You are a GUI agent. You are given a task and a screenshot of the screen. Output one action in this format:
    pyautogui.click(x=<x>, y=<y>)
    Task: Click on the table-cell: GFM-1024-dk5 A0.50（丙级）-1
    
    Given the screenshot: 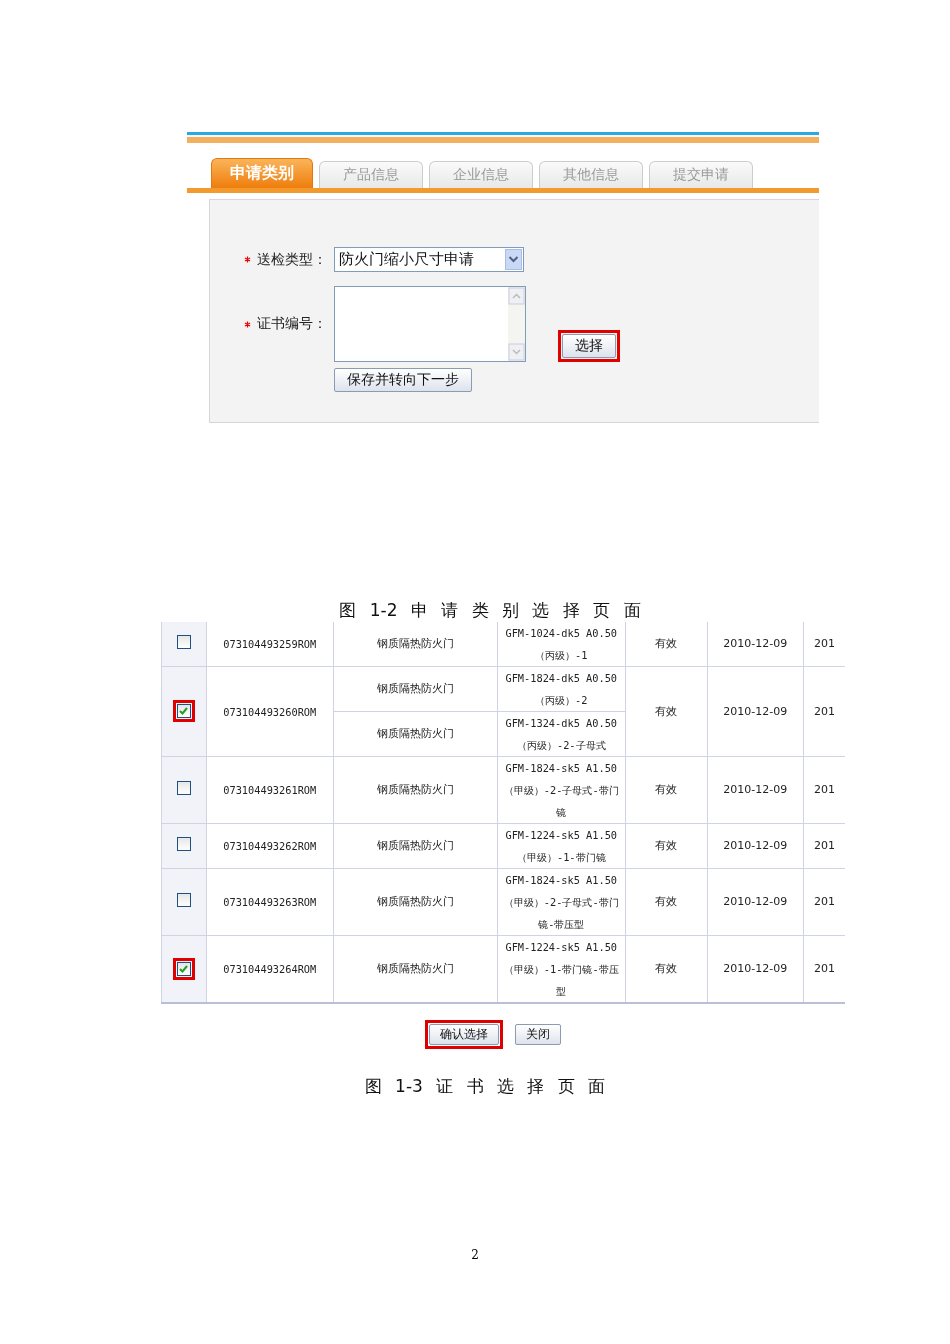 What is the action you would take?
    pyautogui.click(x=561, y=644)
    